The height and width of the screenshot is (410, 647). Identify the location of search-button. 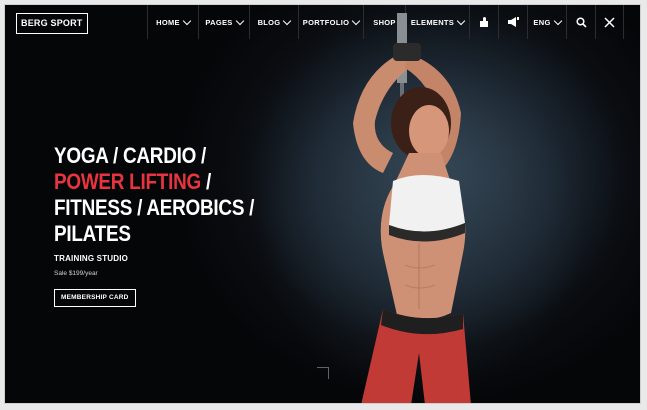
(580, 22).